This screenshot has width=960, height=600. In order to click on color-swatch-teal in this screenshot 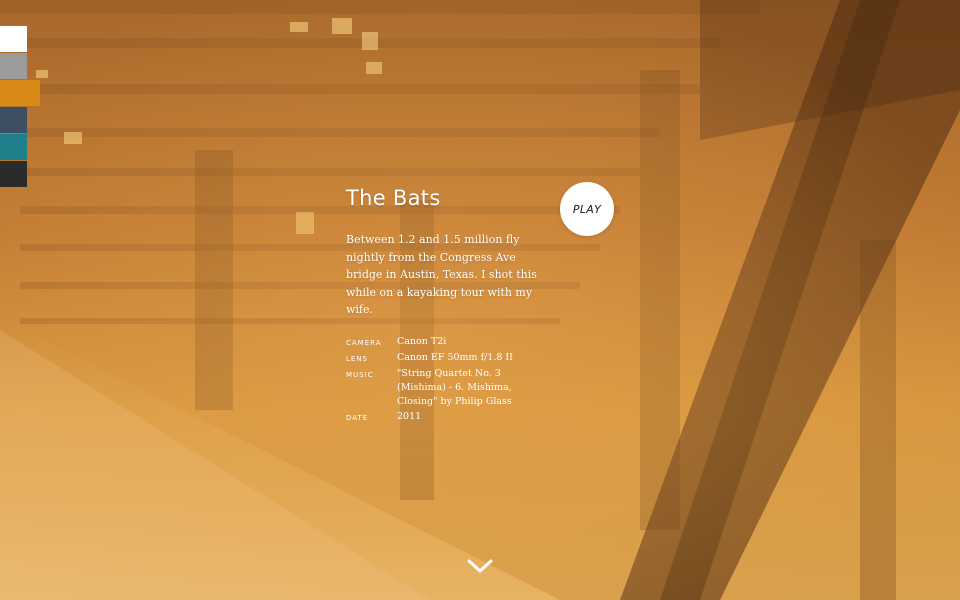, I will do `click(13, 147)`.